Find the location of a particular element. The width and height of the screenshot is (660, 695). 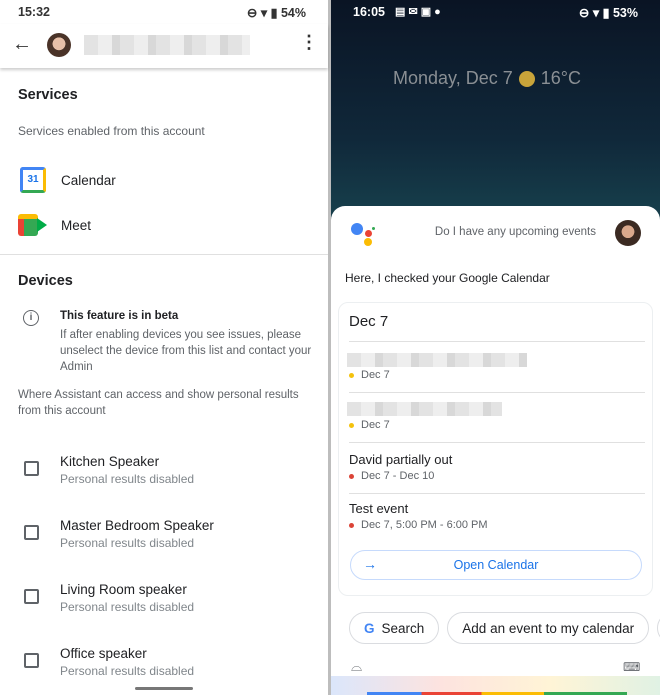

chip-add-event: Add an event to my calendar is located at coordinates (548, 628).